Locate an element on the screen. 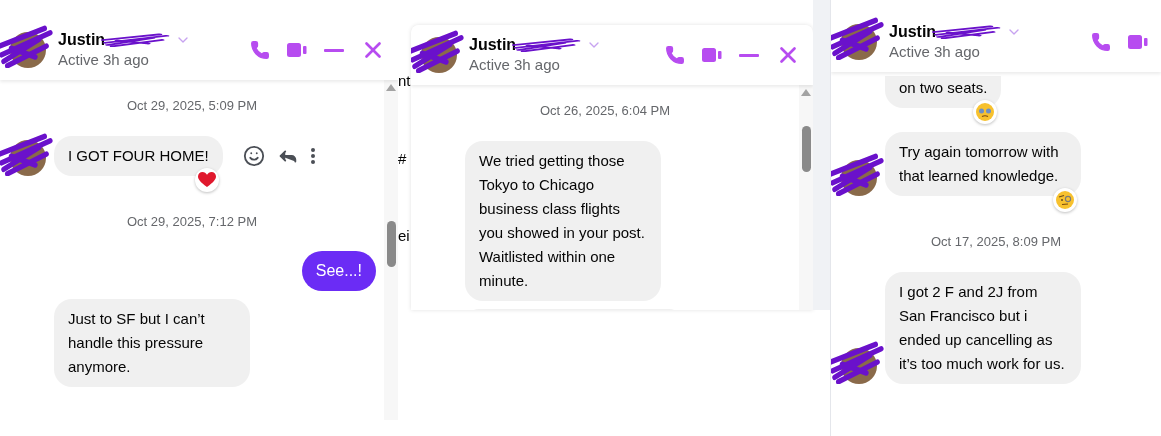 This screenshot has height=436, width=1161. timestamp: Oct 29, 2025, 7:12 PM is located at coordinates (192, 221).